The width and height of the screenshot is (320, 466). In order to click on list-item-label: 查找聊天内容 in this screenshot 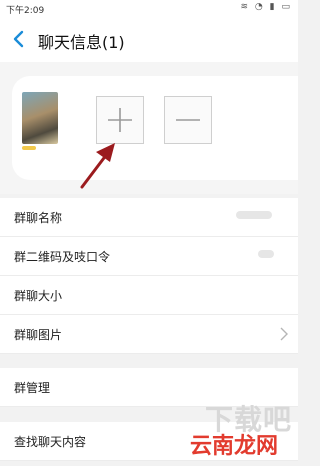, I will do `click(50, 442)`.